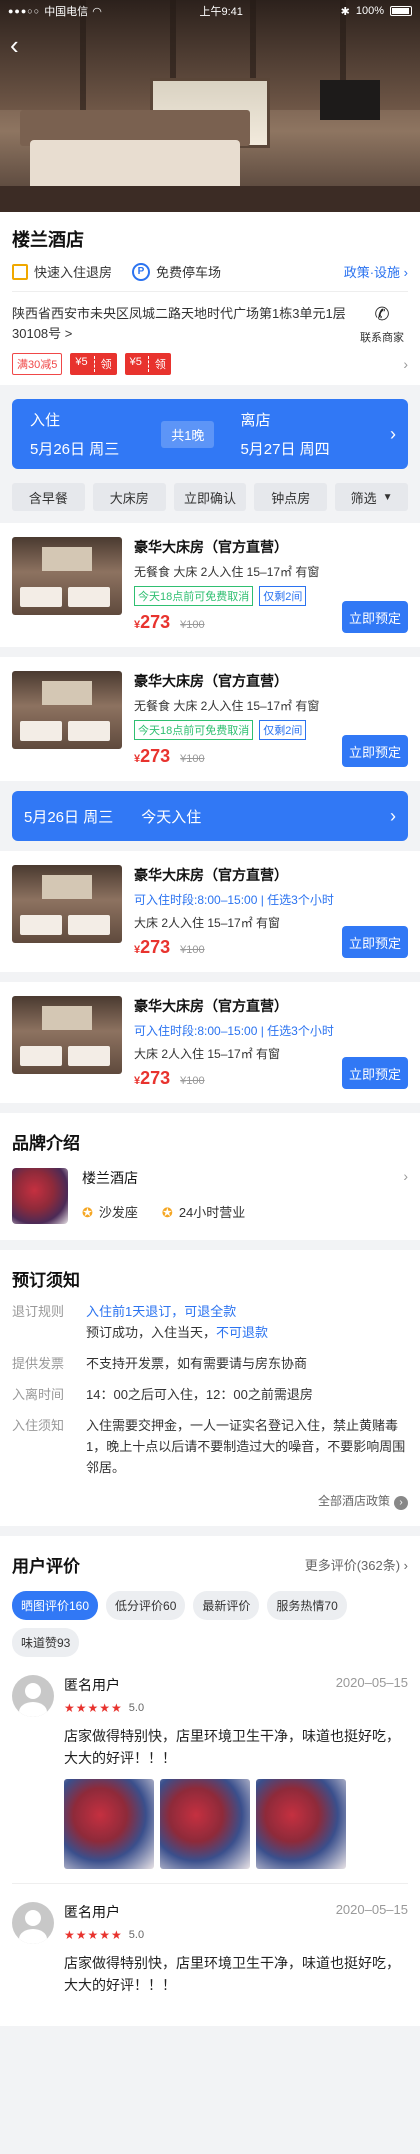 The width and height of the screenshot is (420, 2154). I want to click on coupon-amount: ¥5, so click(81, 362).